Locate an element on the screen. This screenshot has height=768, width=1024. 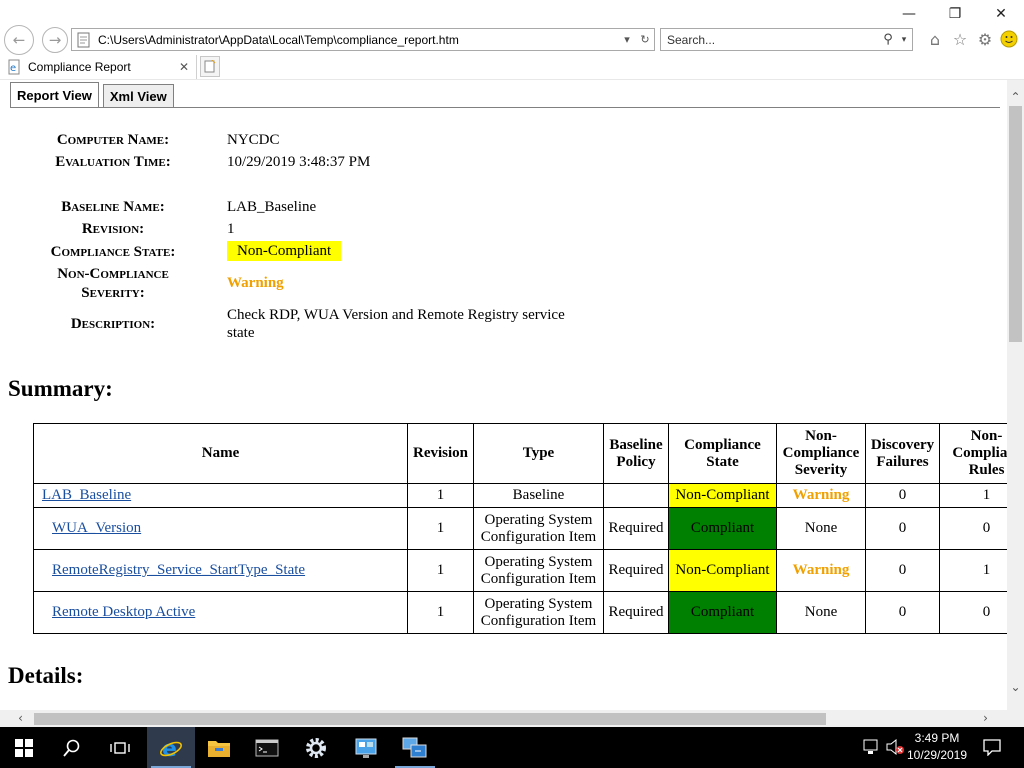
col-baseline-policy-line2: Policy is located at coordinates (636, 461).